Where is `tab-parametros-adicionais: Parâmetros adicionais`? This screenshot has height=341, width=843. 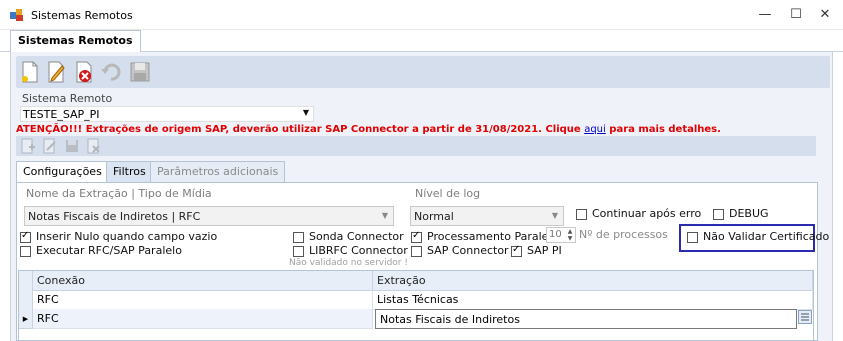
tab-parametros-adicionais: Parâmetros adicionais is located at coordinates (218, 171).